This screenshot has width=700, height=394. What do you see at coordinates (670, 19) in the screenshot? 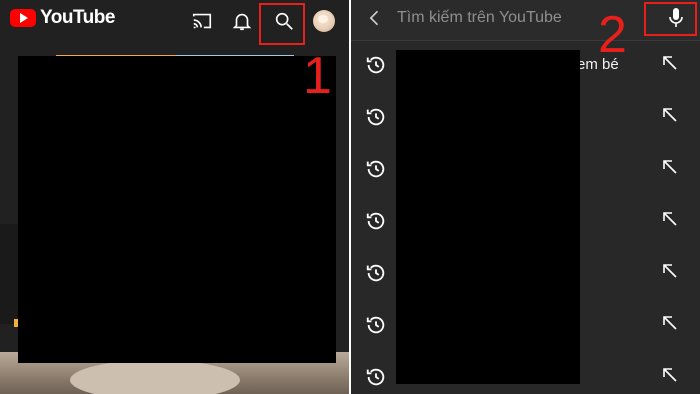
I see `microphone-highlight-box` at bounding box center [670, 19].